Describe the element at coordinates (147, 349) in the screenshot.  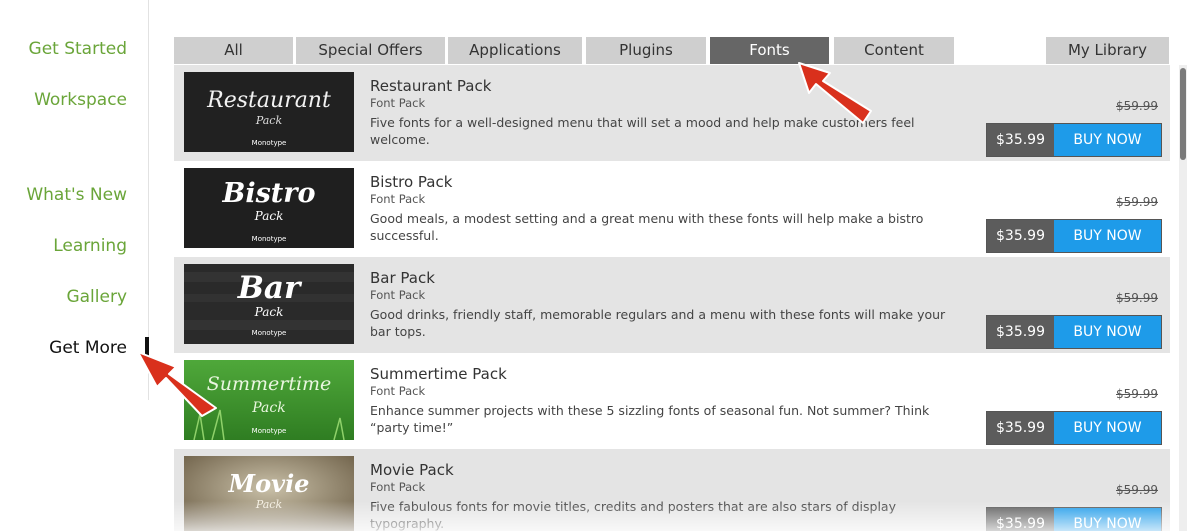
I see `nav-active-indicator` at that location.